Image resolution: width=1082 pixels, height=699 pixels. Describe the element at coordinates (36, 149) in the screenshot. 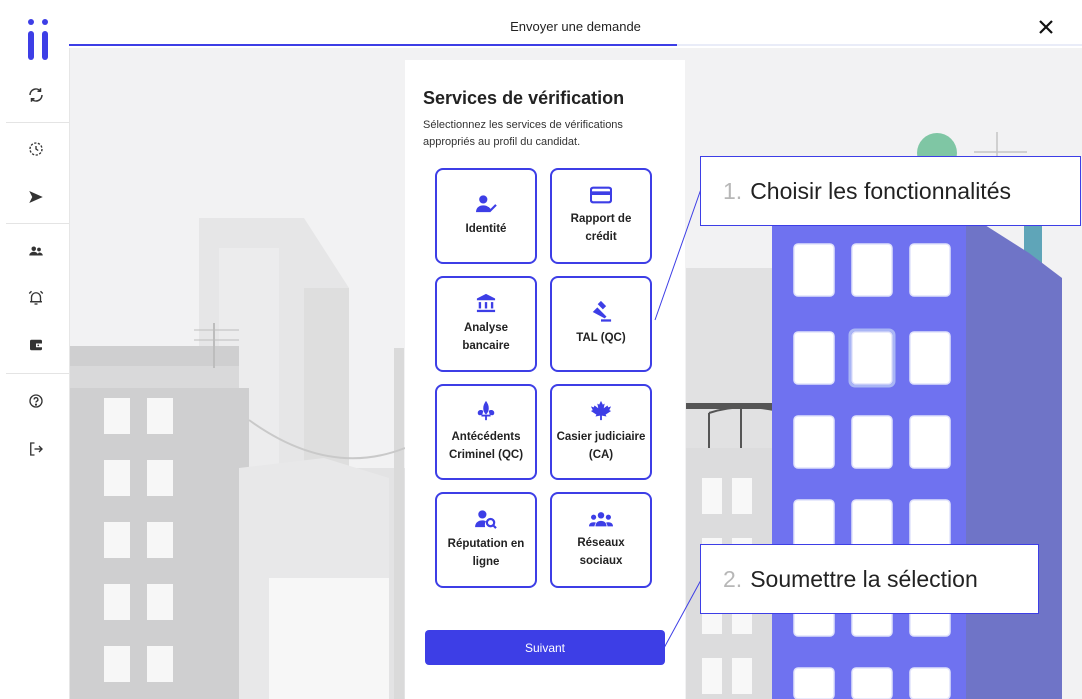

I see `history-clock-icon` at that location.